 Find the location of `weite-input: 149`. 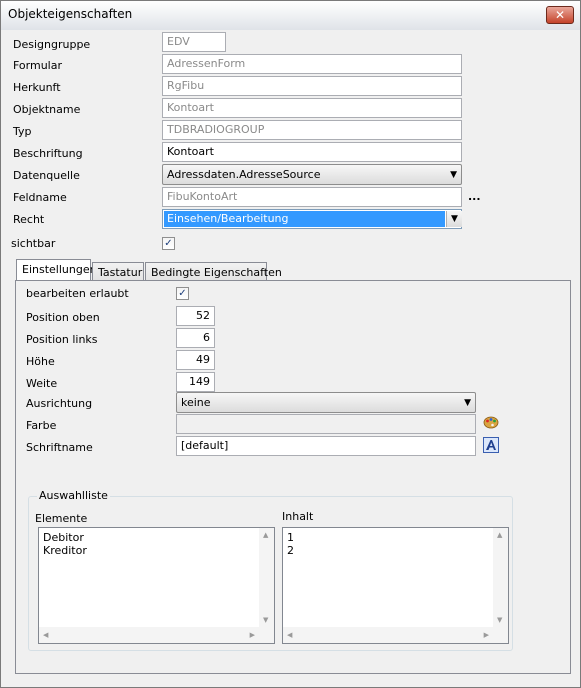

weite-input: 149 is located at coordinates (195, 382).